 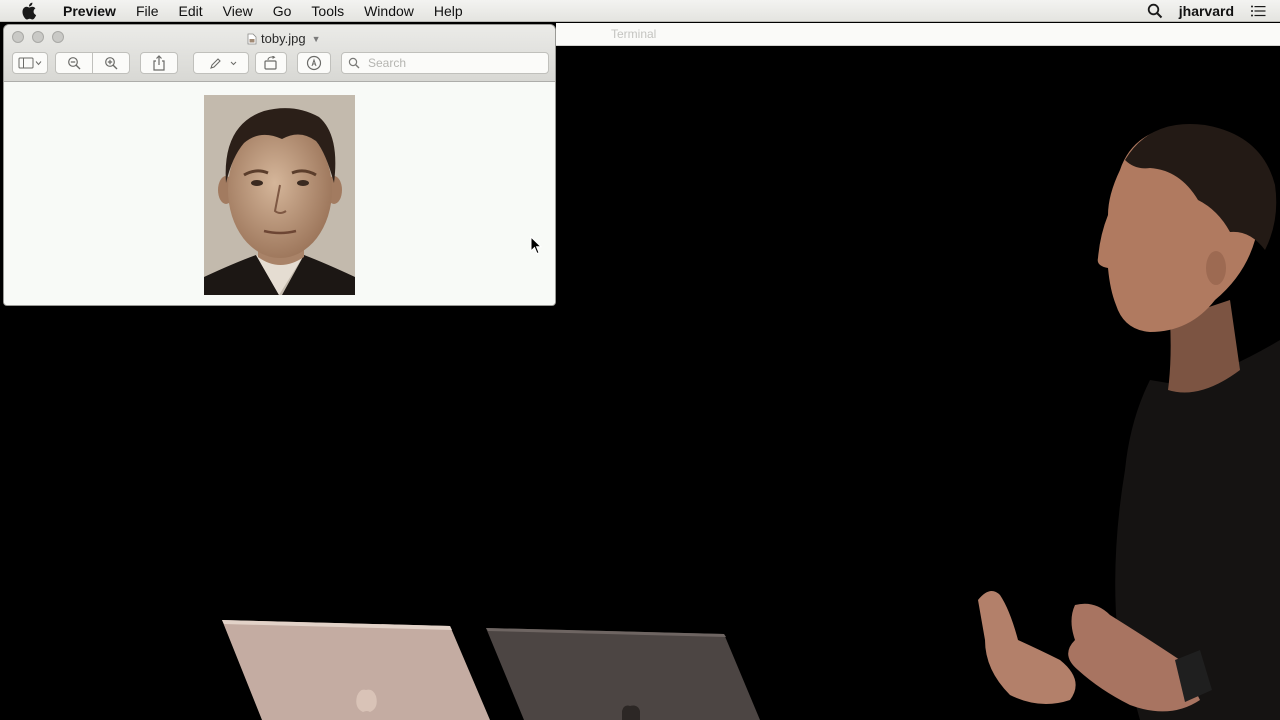 What do you see at coordinates (356, 670) in the screenshot?
I see `laptop-silver` at bounding box center [356, 670].